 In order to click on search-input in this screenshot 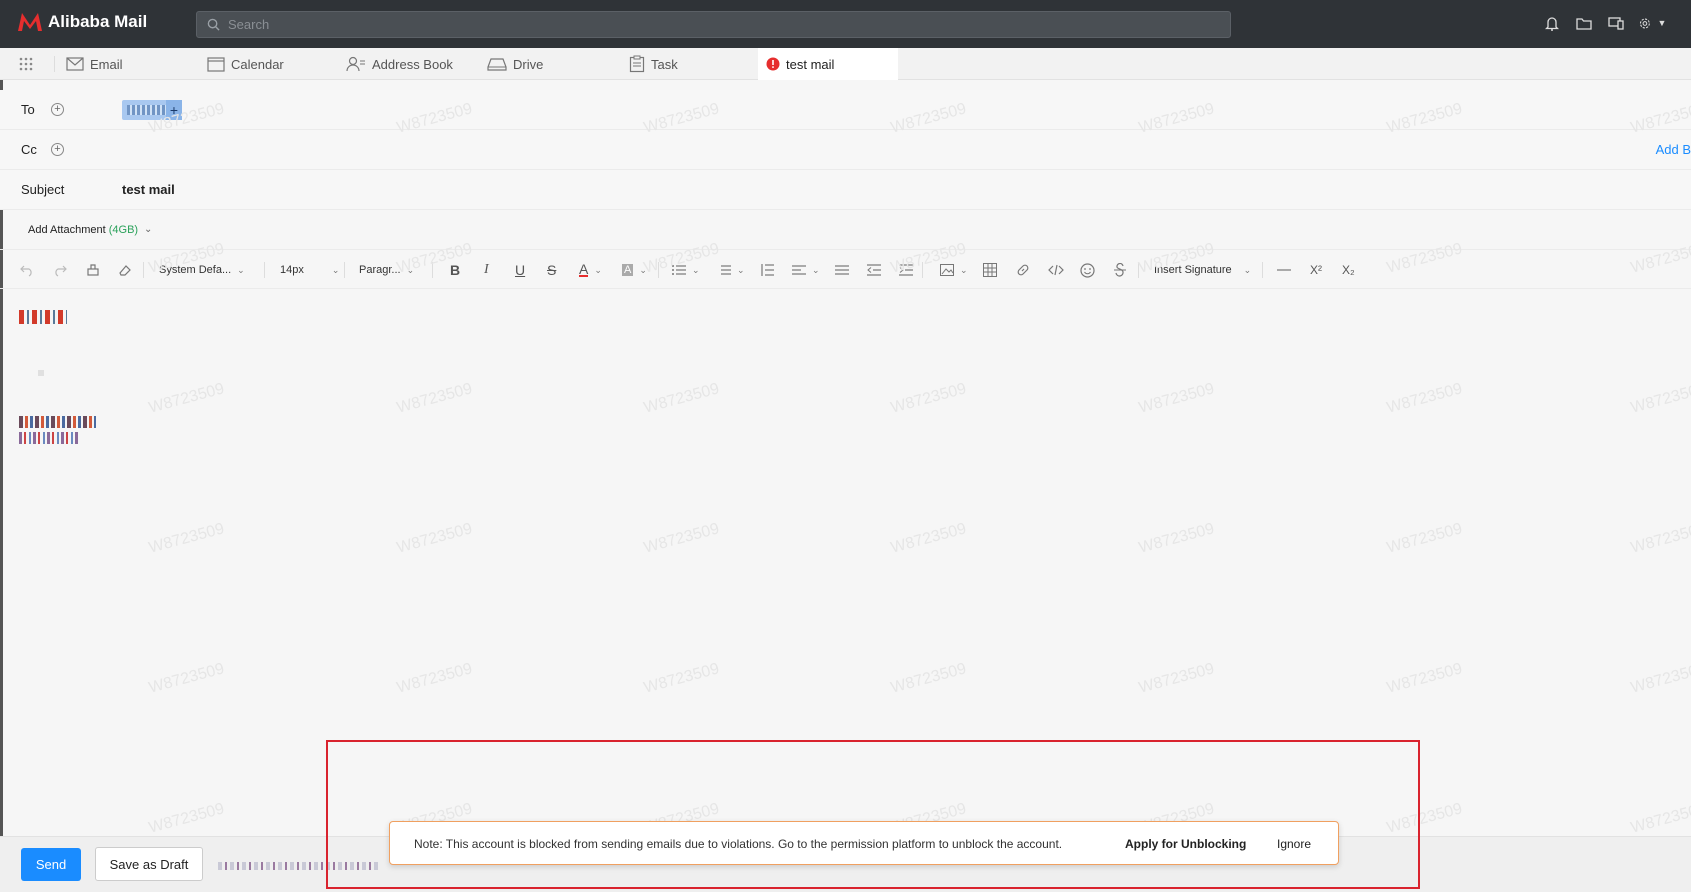, I will do `click(678, 24)`.